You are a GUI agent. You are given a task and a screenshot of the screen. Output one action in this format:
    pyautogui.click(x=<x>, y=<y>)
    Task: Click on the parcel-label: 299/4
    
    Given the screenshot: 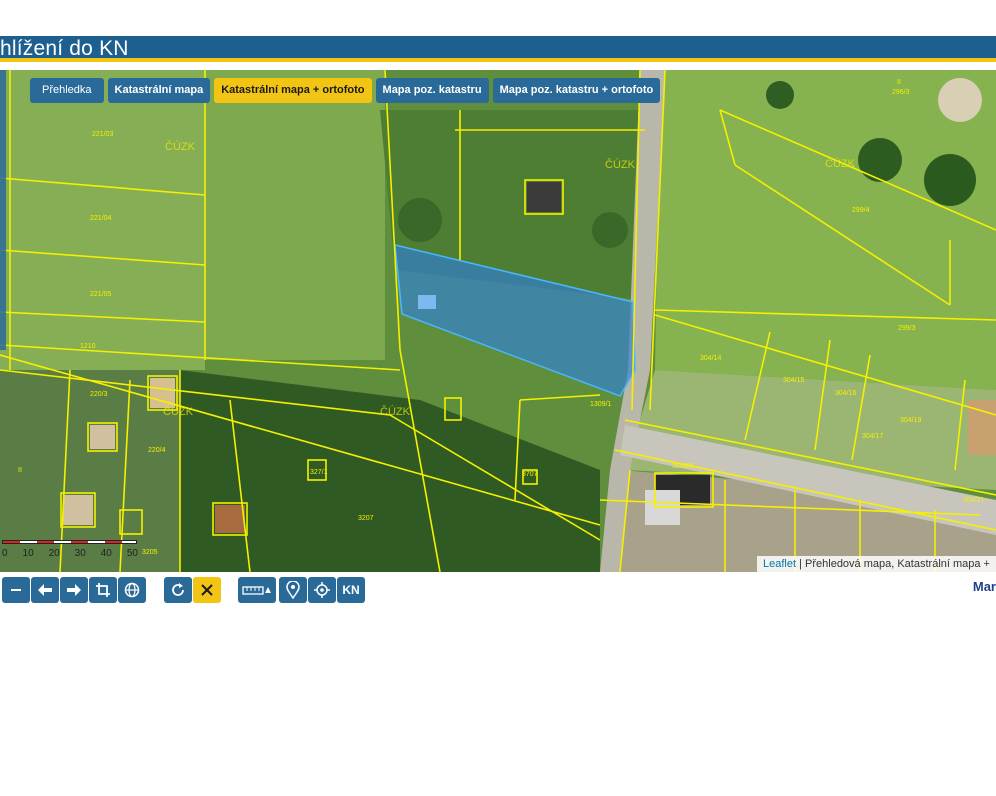 What is the action you would take?
    pyautogui.click(x=861, y=210)
    